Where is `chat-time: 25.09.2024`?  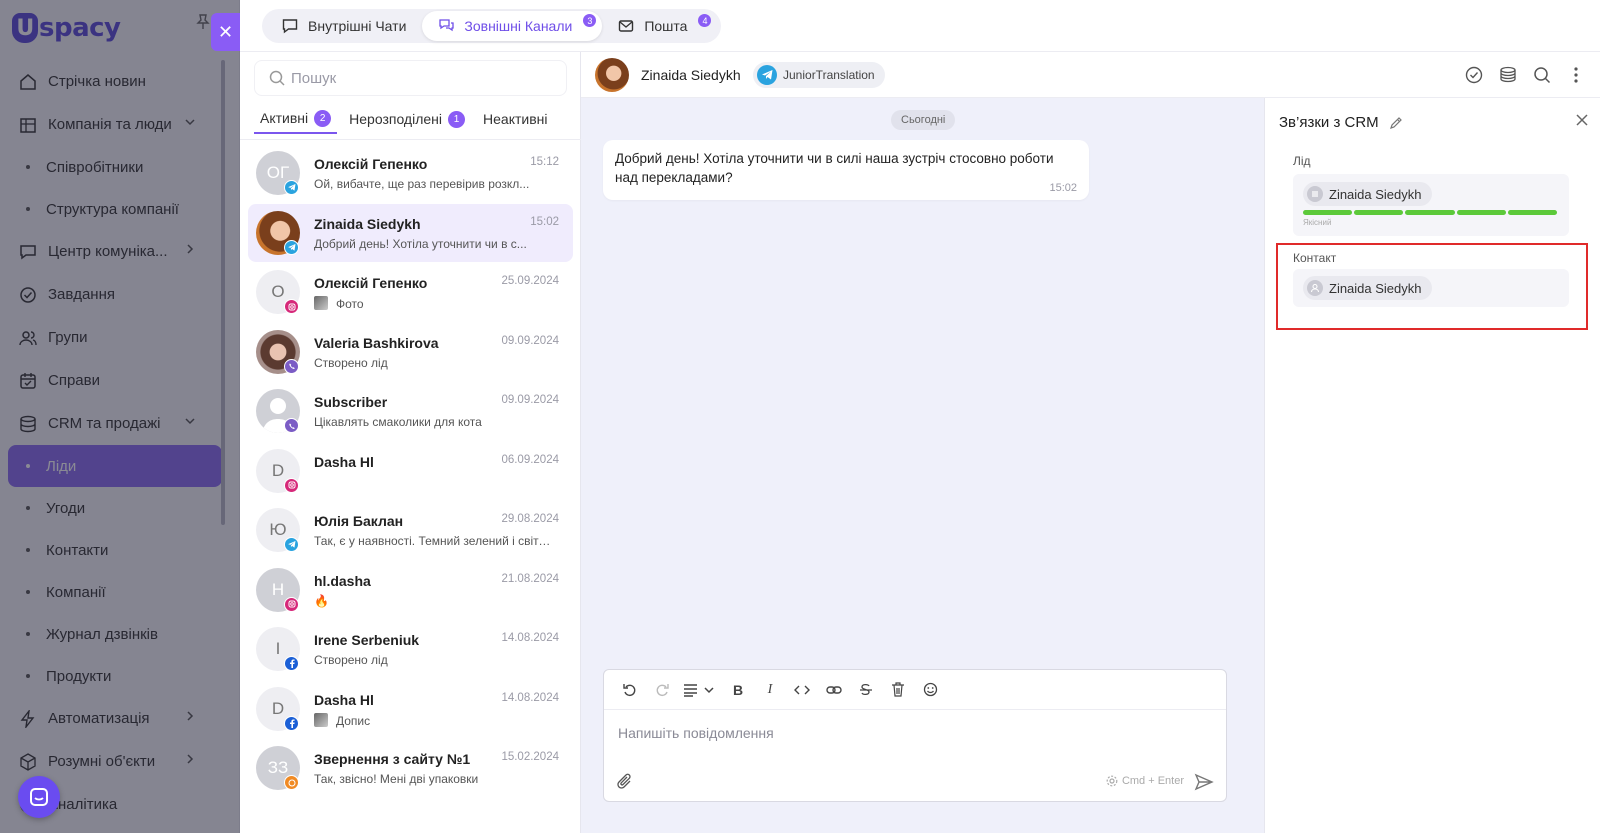 chat-time: 25.09.2024 is located at coordinates (530, 281).